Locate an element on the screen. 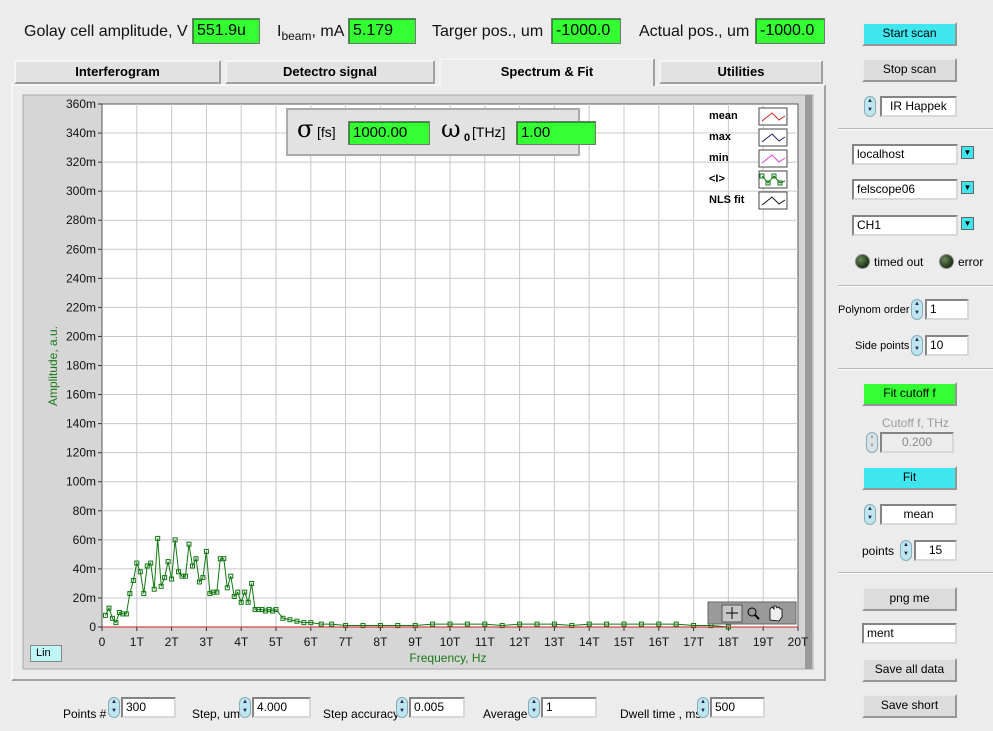 This screenshot has width=993, height=731. y-tick-label: 220m is located at coordinates (81, 307).